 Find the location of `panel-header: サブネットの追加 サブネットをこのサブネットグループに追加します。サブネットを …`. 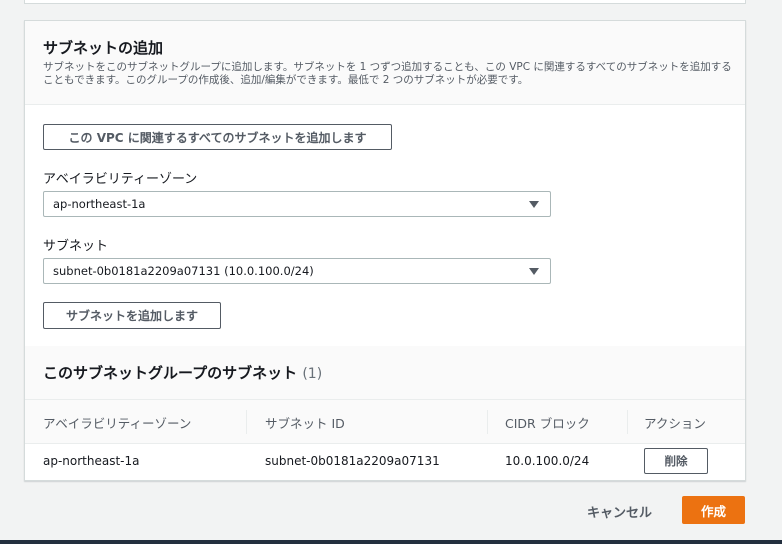

panel-header: サブネットの追加 サブネットをこのサブネットグループに追加します。サブネットを … is located at coordinates (385, 63).